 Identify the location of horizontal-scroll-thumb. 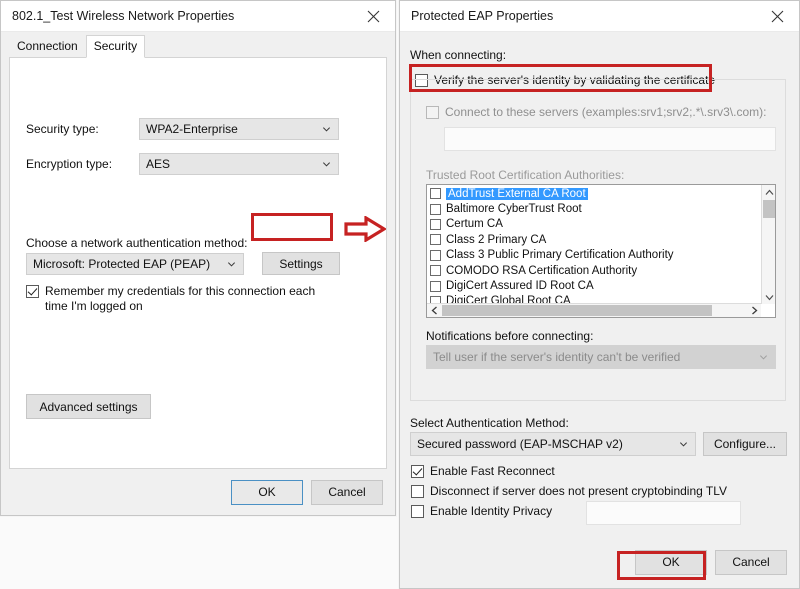
(577, 310).